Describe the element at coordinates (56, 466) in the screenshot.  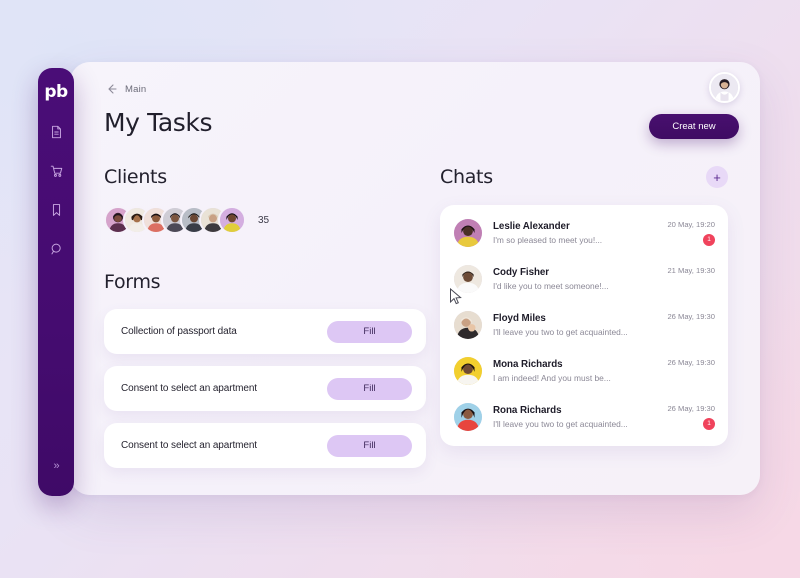
I see `sidebar-expand-button: »` at that location.